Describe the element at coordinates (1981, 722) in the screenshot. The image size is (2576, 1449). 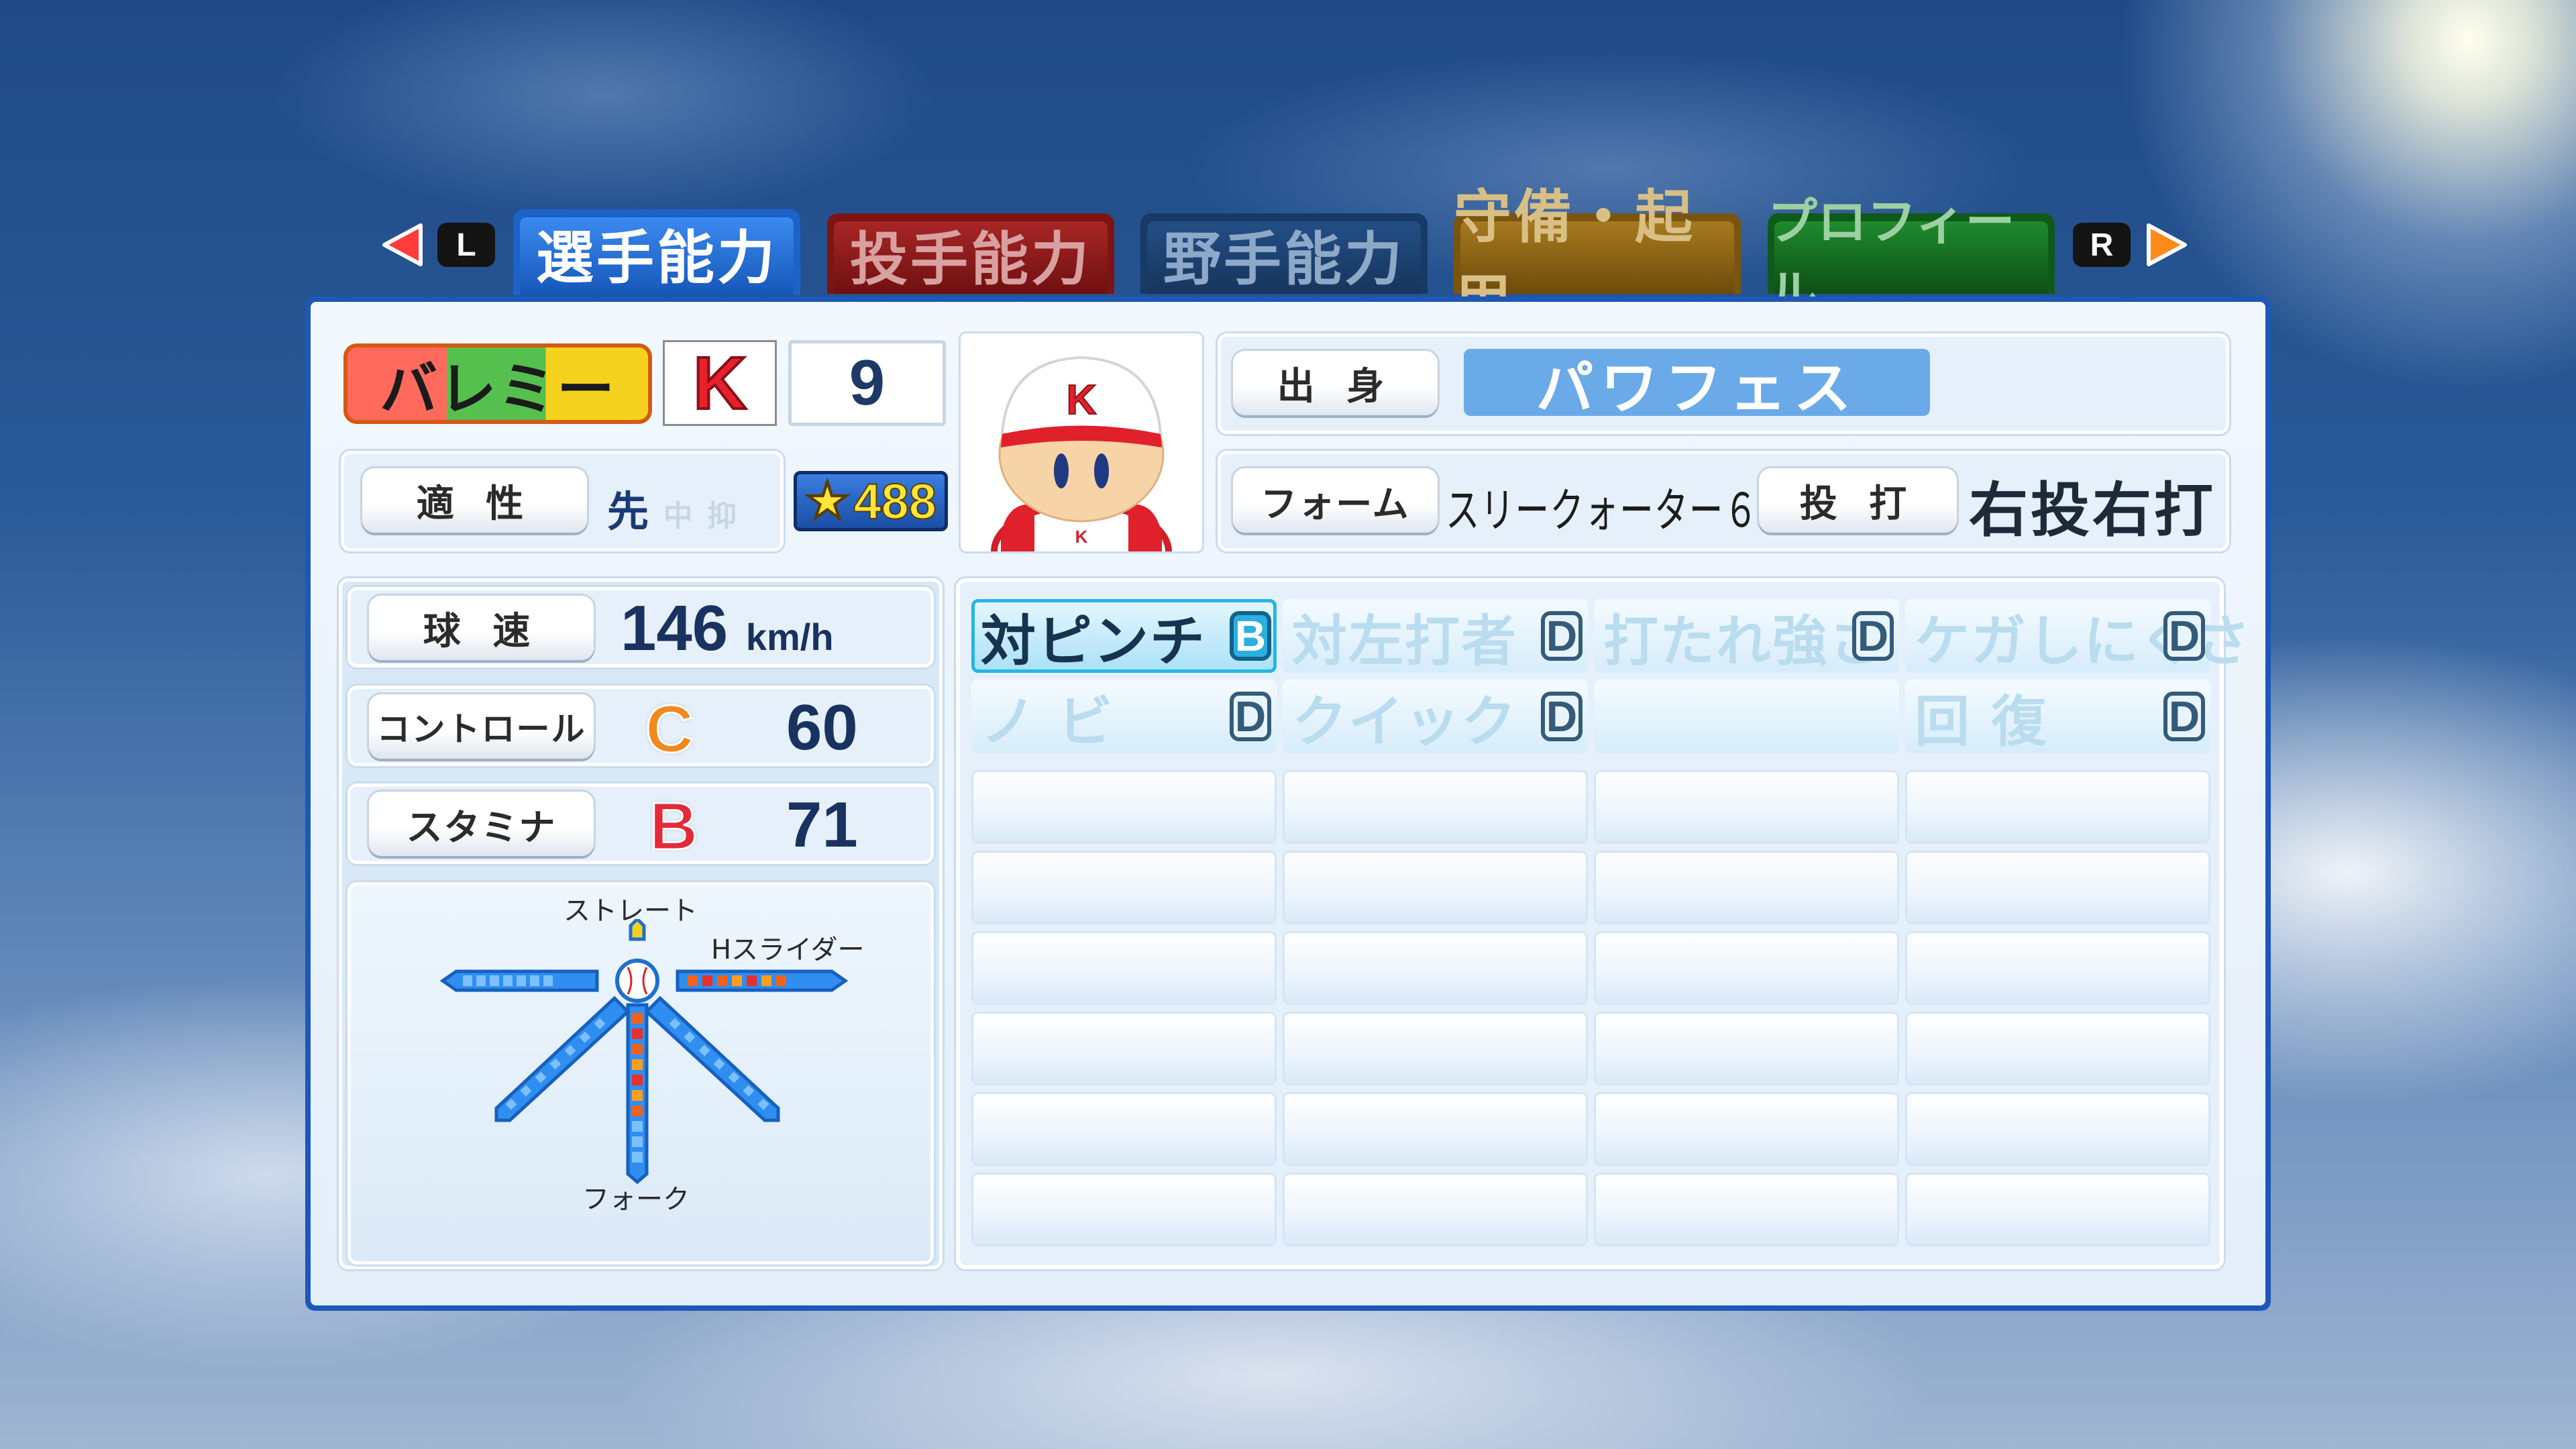
I see `ability-name: 回 復` at that location.